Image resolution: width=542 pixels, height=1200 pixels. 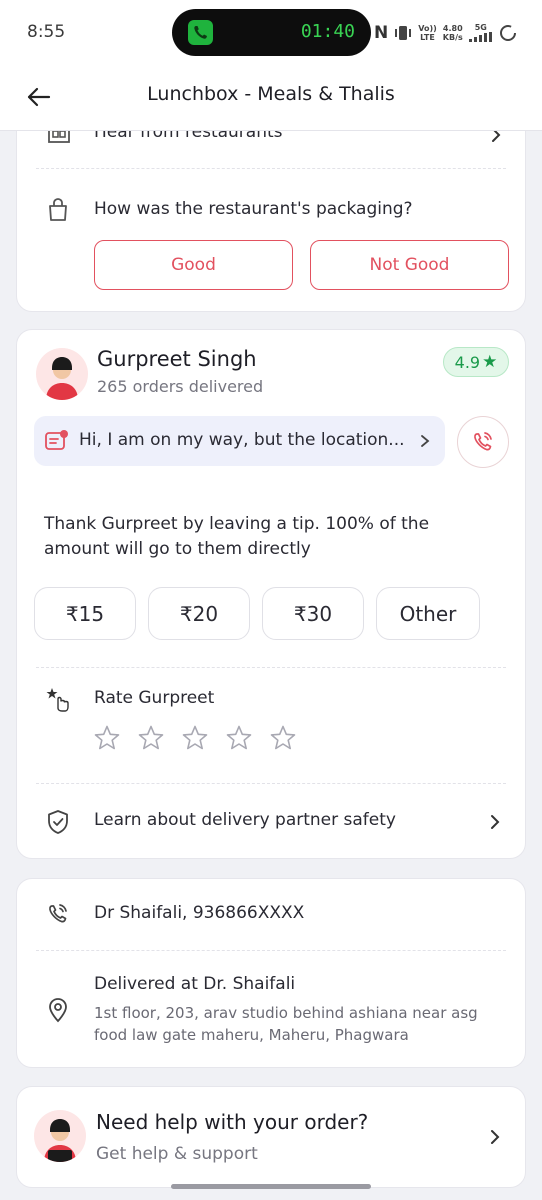 What do you see at coordinates (58, 1010) in the screenshot?
I see `location-pin-icon` at bounding box center [58, 1010].